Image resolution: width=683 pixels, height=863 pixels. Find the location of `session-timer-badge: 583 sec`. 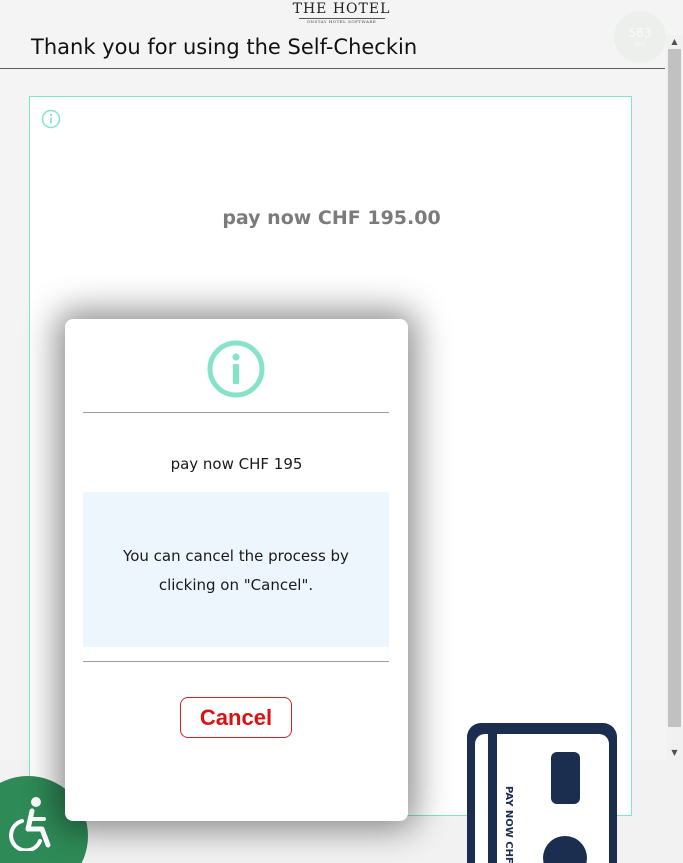

session-timer-badge: 583 sec is located at coordinates (640, 37).